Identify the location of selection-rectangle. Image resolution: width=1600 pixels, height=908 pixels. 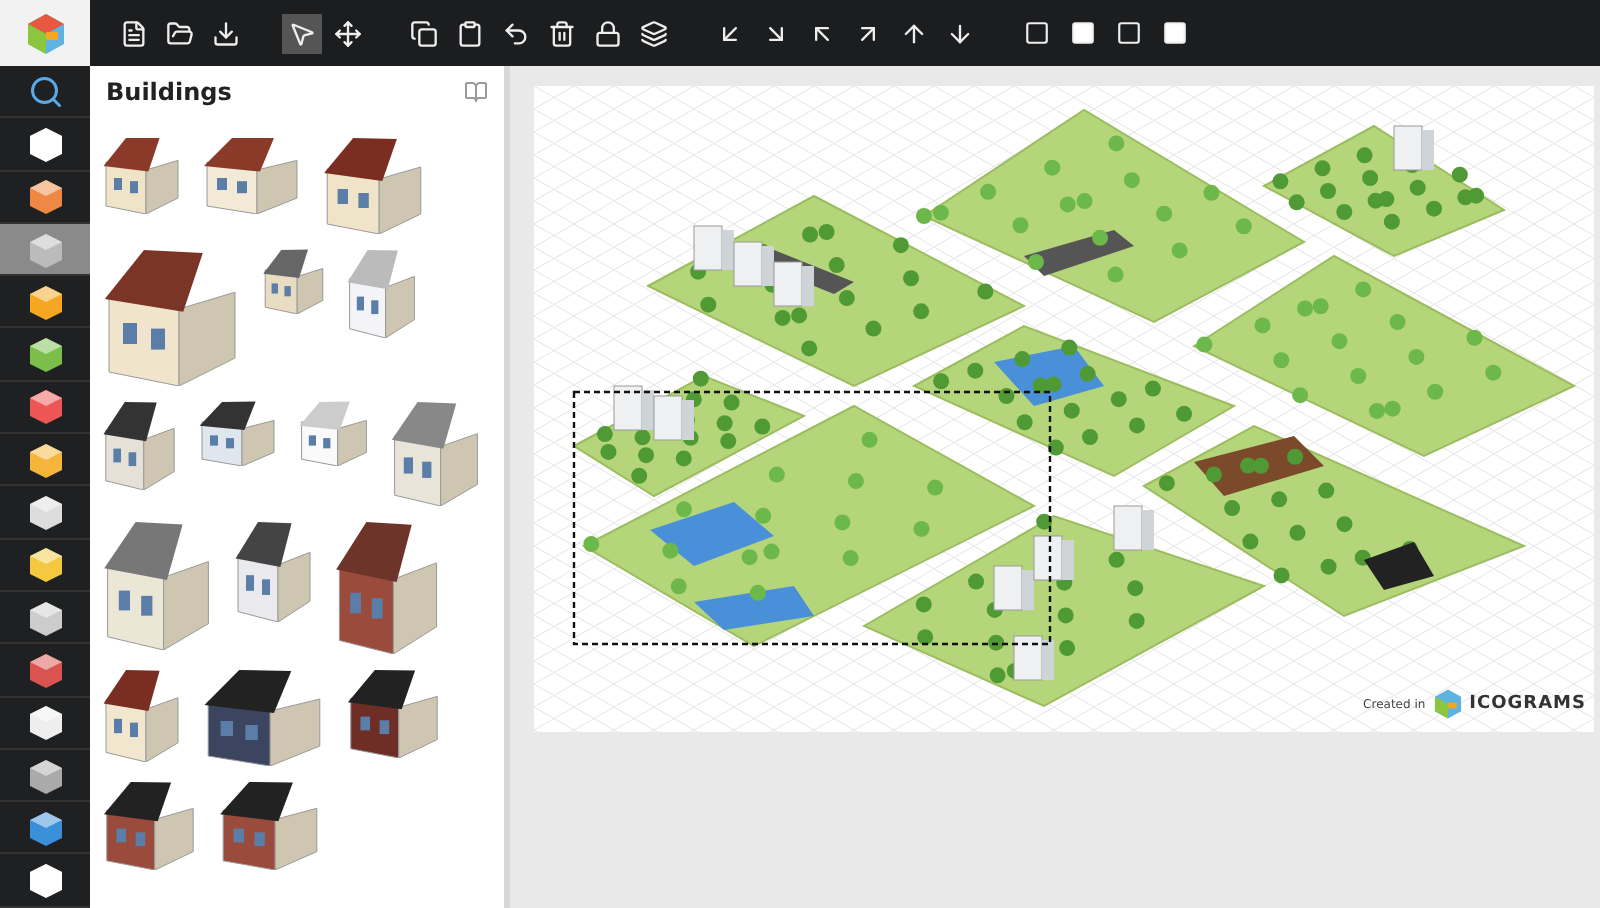
(812, 518).